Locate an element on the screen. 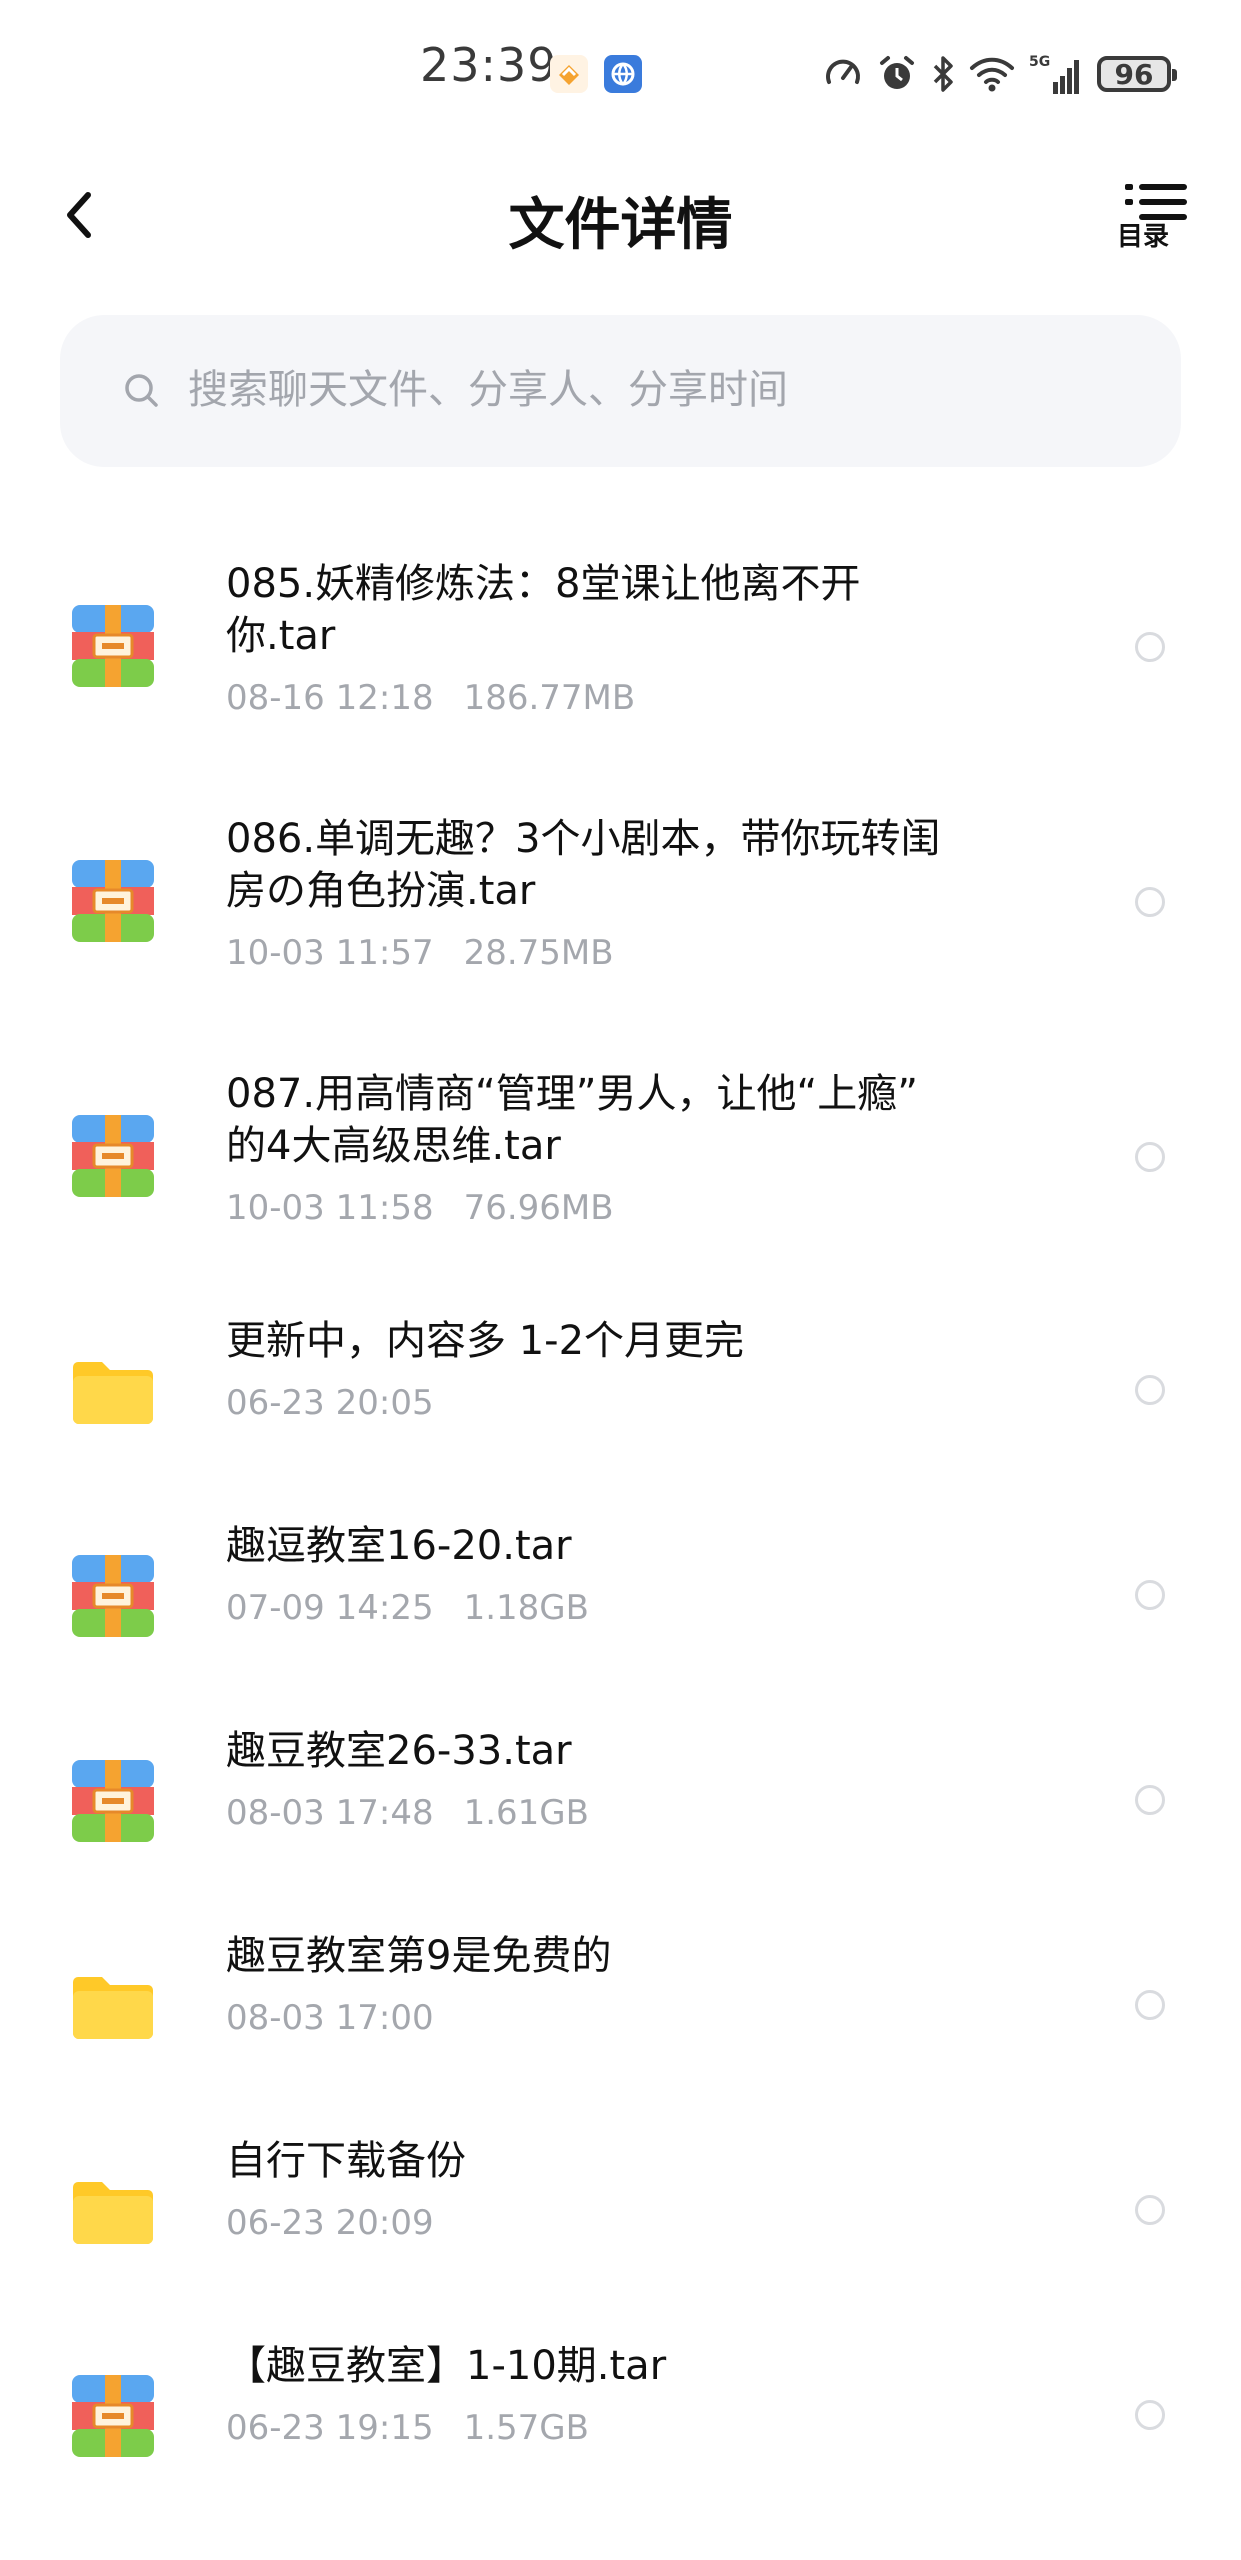  file-size: 1.57GB is located at coordinates (526, 2428).